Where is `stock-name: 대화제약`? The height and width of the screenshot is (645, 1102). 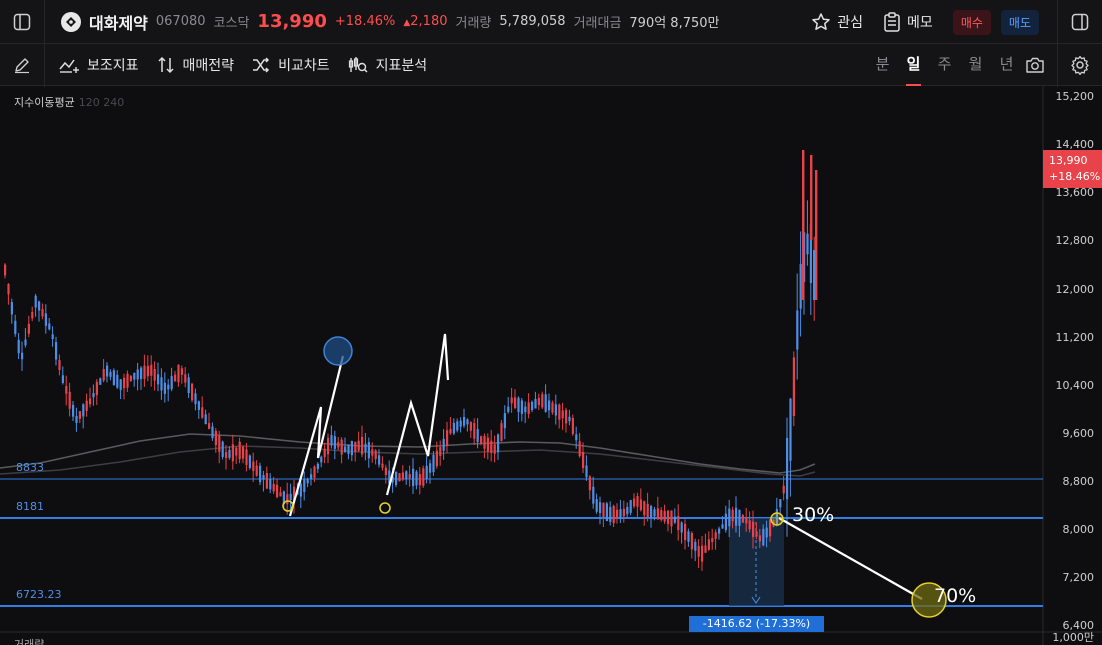
stock-name: 대화제약 is located at coordinates (118, 22).